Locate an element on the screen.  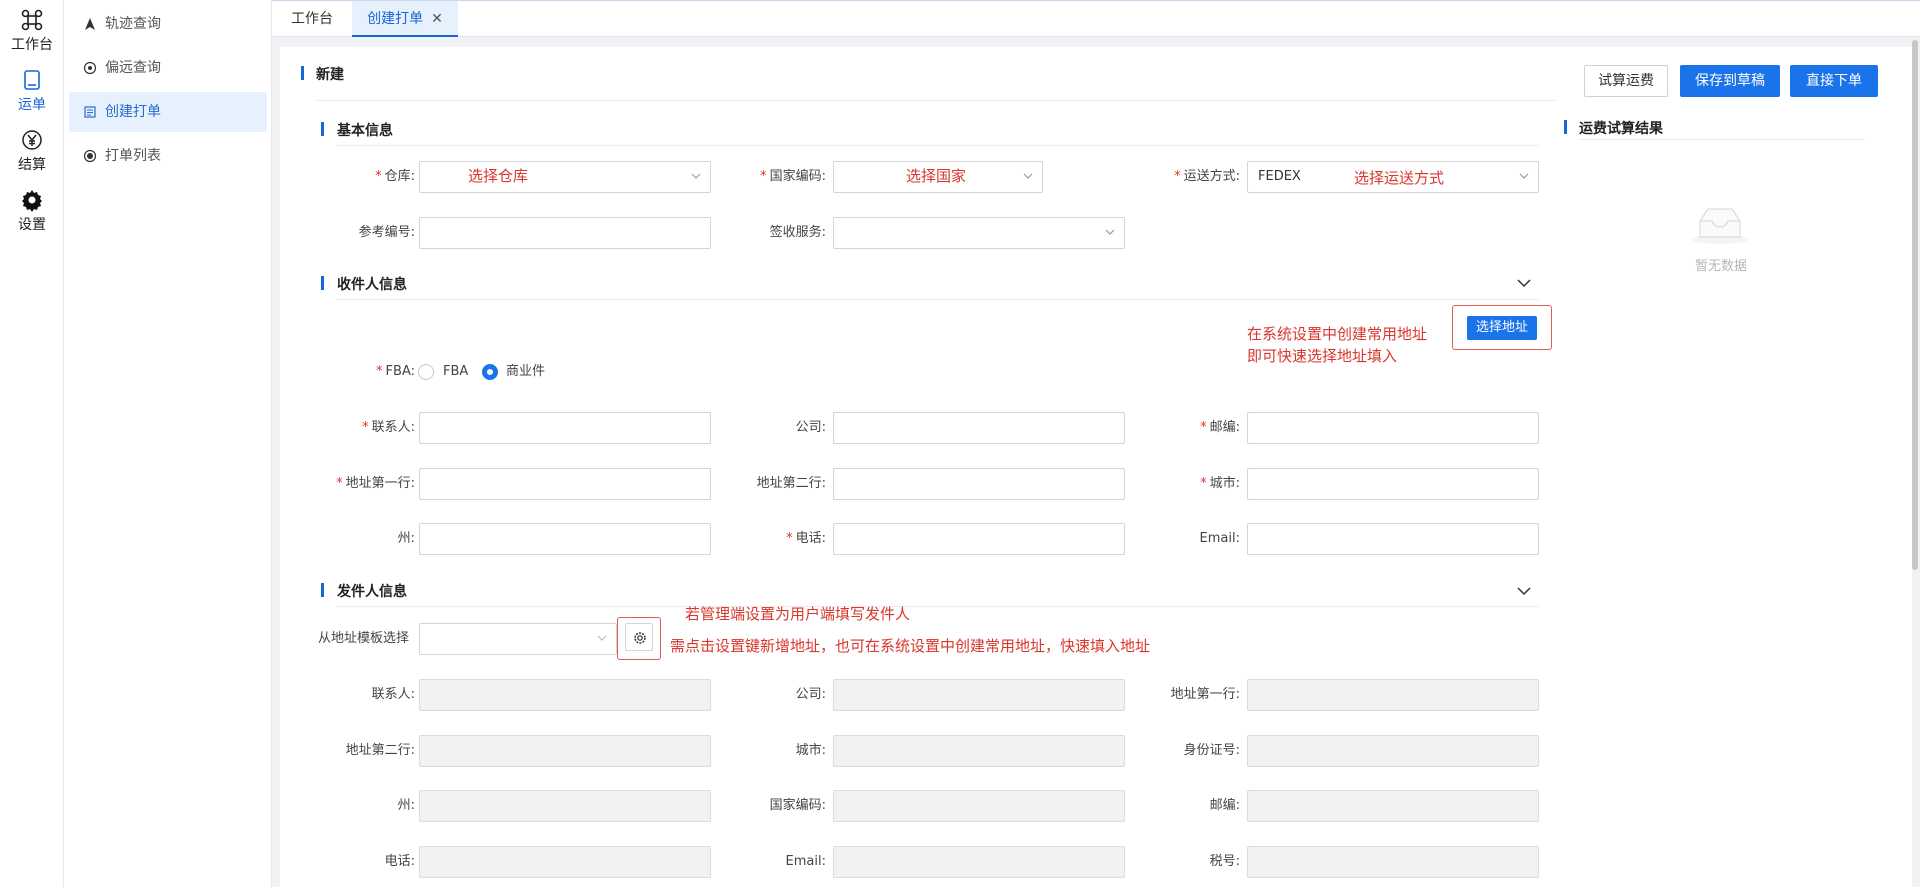
commercial-radio-label: 商业件 is located at coordinates (526, 371).